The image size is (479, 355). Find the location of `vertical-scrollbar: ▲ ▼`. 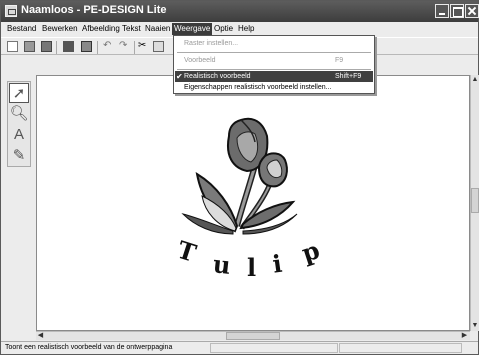

vertical-scrollbar: ▲ ▼ is located at coordinates (474, 203).